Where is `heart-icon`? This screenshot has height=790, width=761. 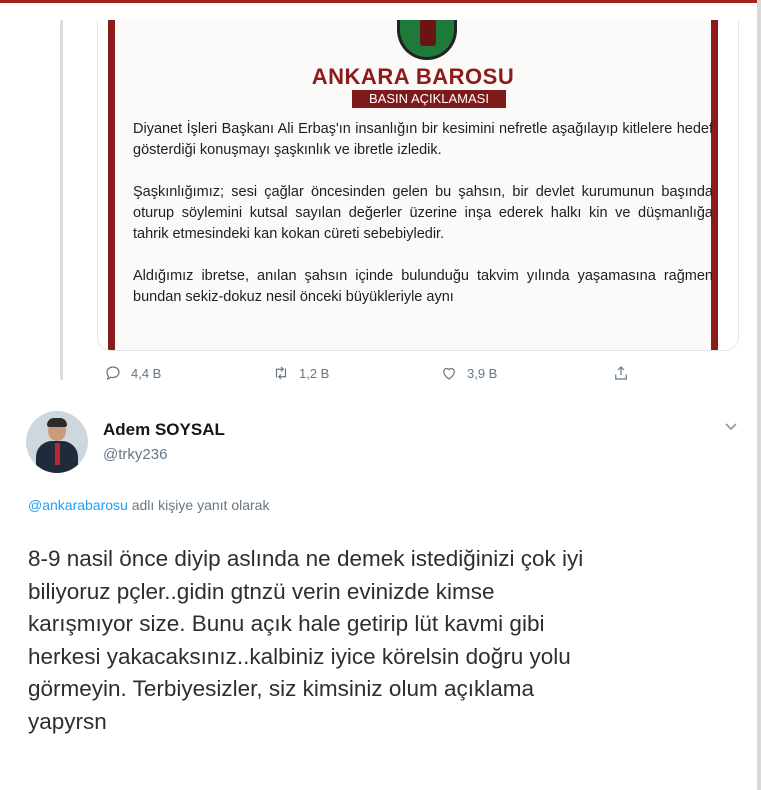
heart-icon is located at coordinates (449, 373).